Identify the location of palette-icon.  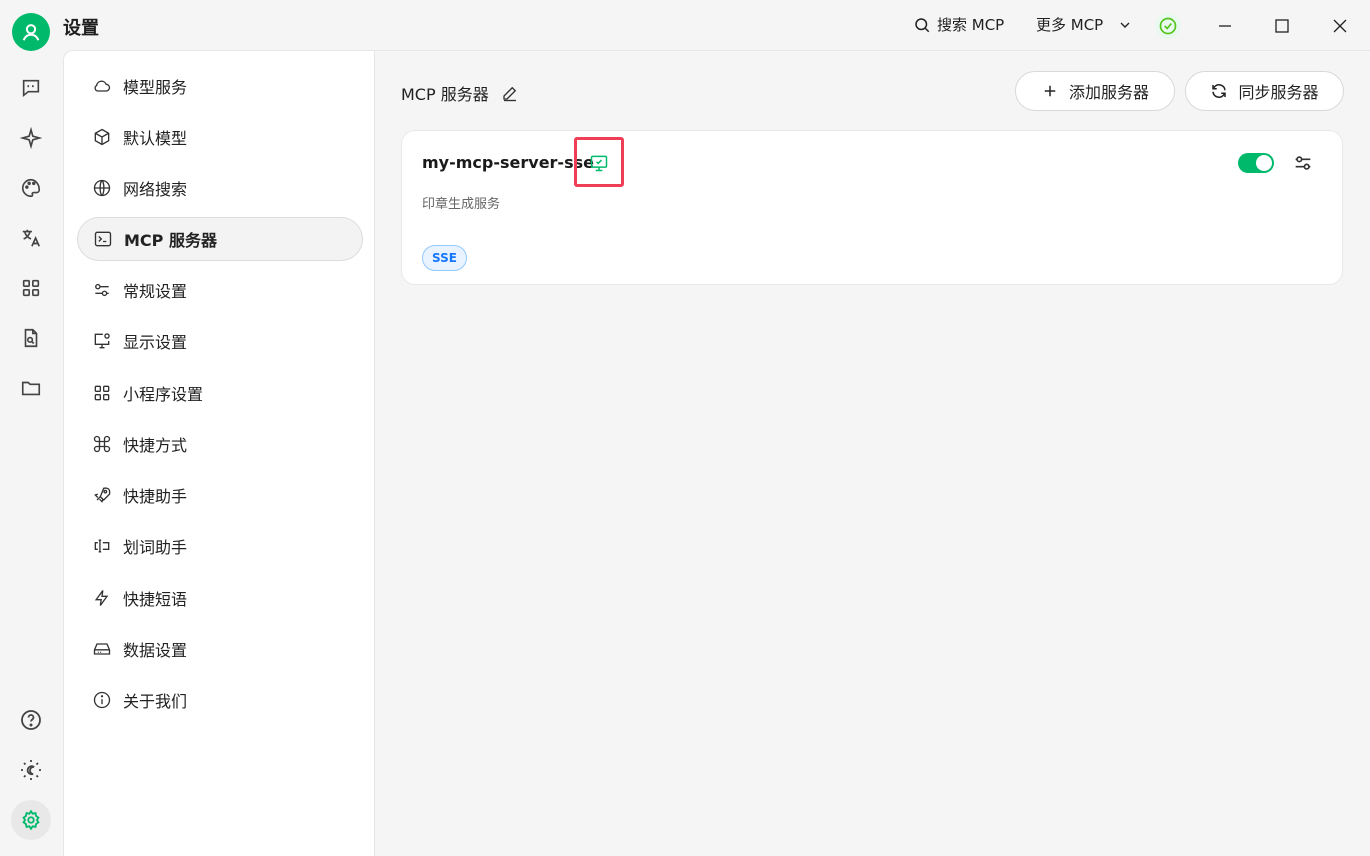
(31, 188).